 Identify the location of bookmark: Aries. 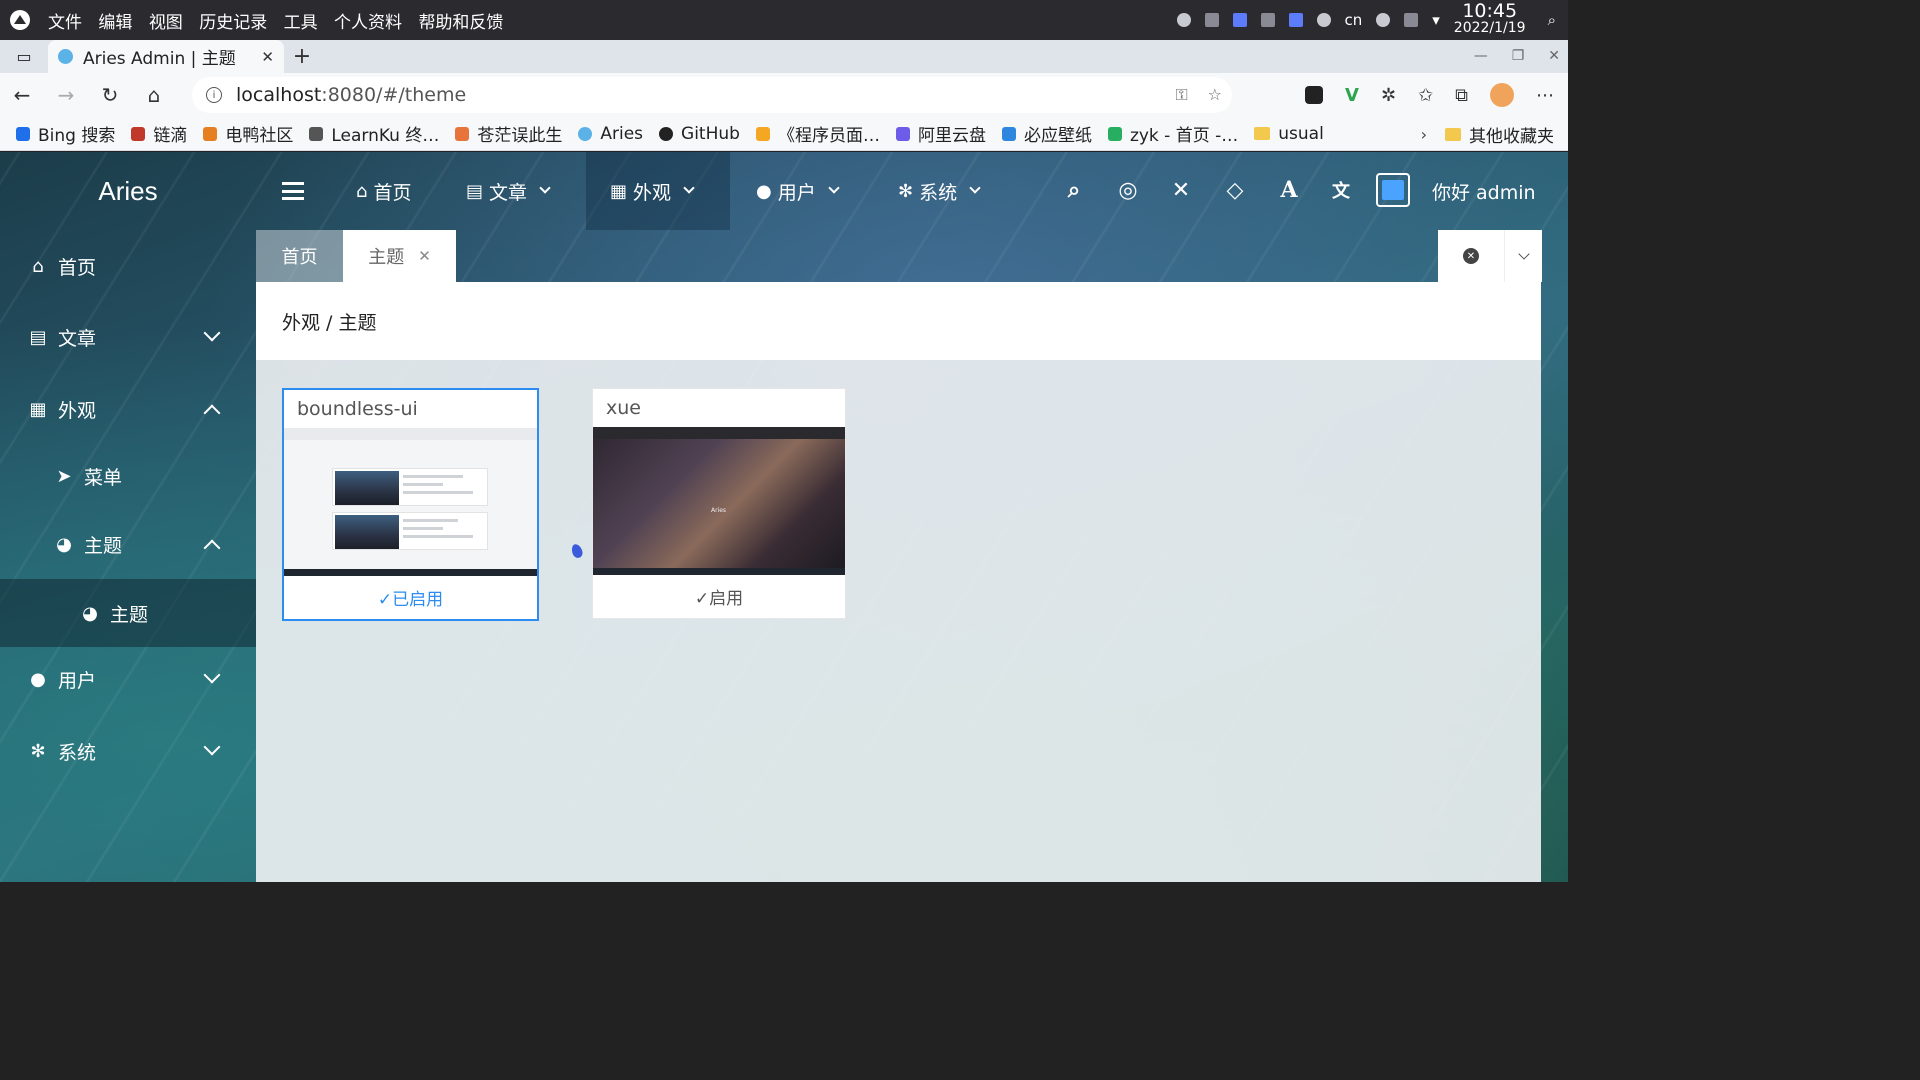
(610, 134).